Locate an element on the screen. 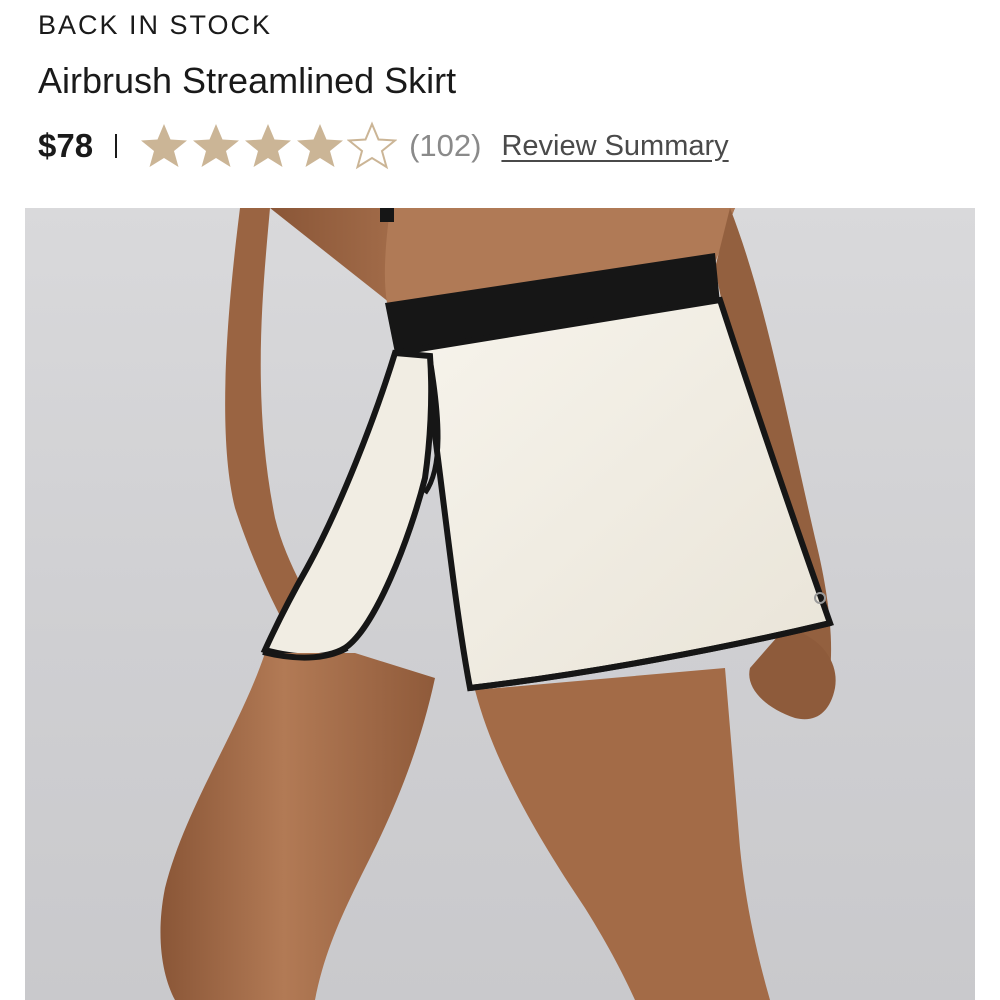 This screenshot has height=1000, width=1000. star-rating is located at coordinates (268, 146).